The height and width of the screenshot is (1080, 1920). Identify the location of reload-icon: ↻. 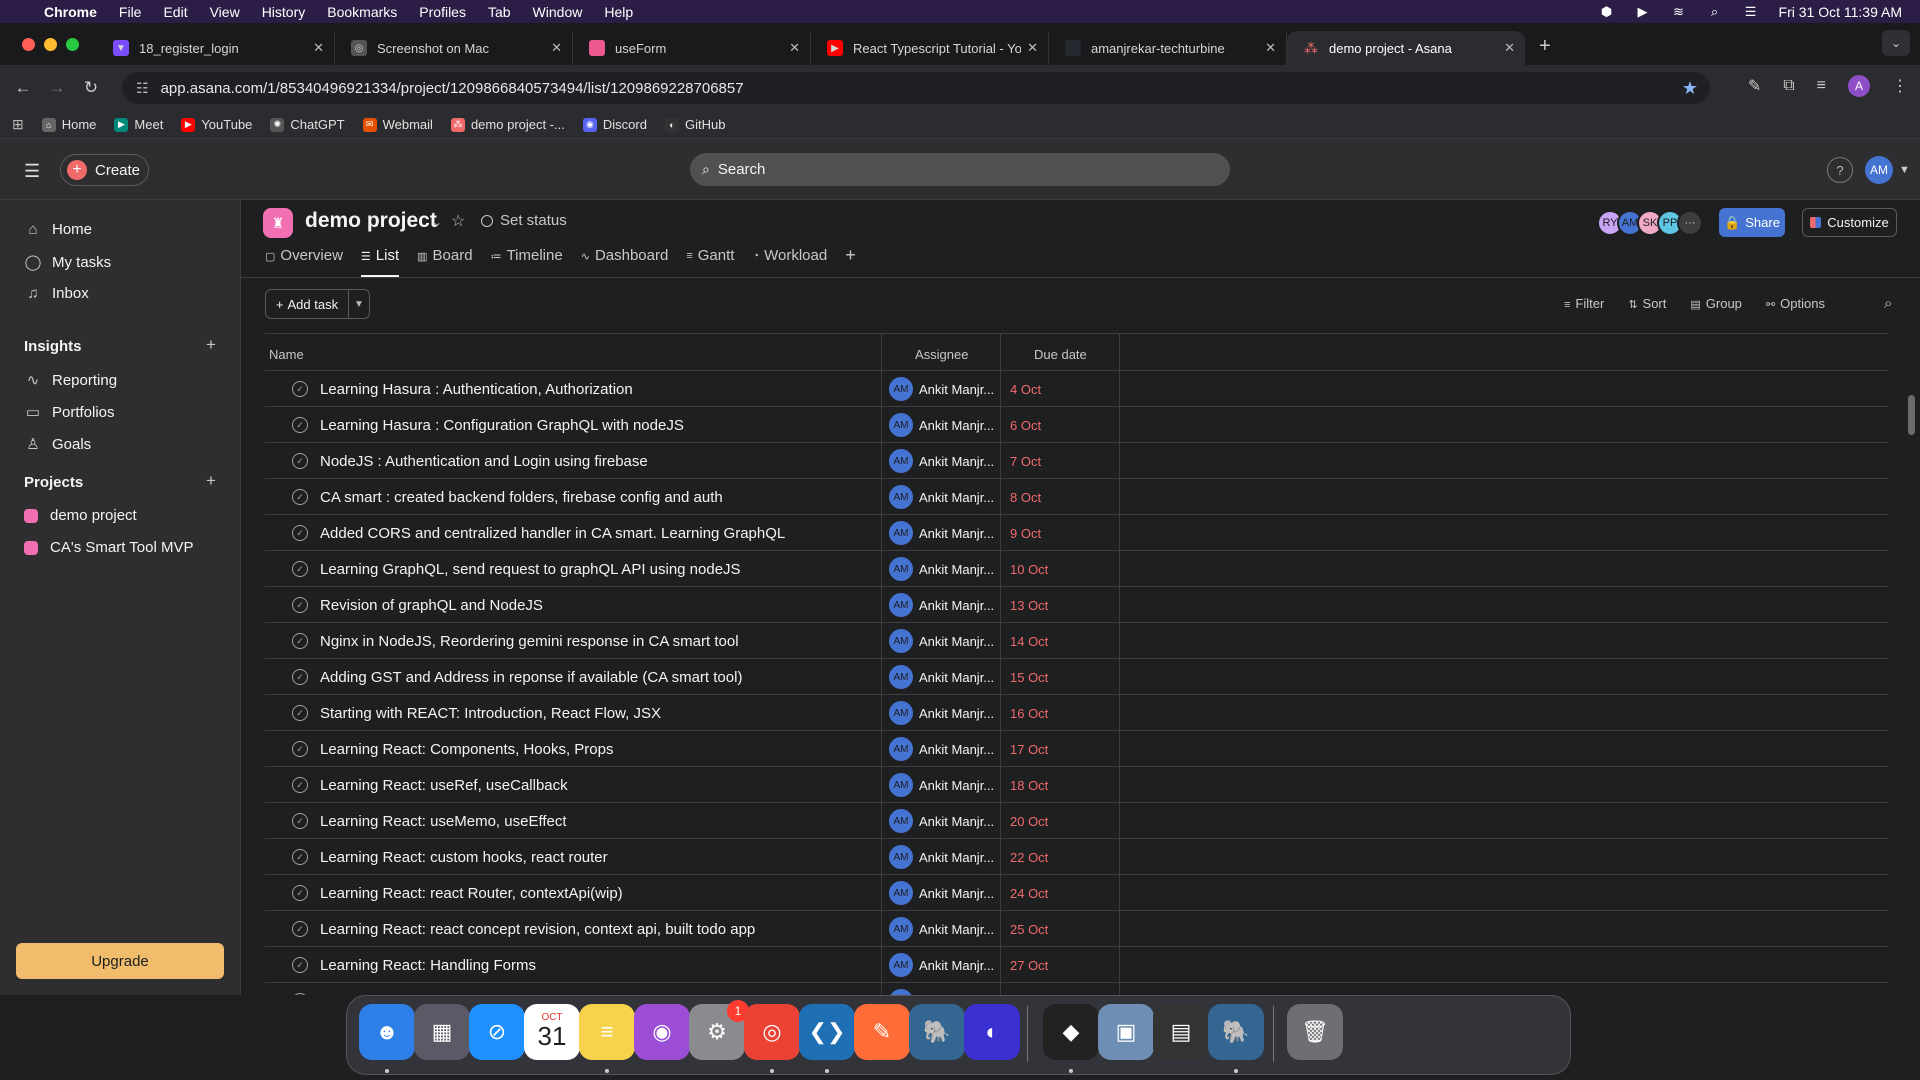
(91, 88).